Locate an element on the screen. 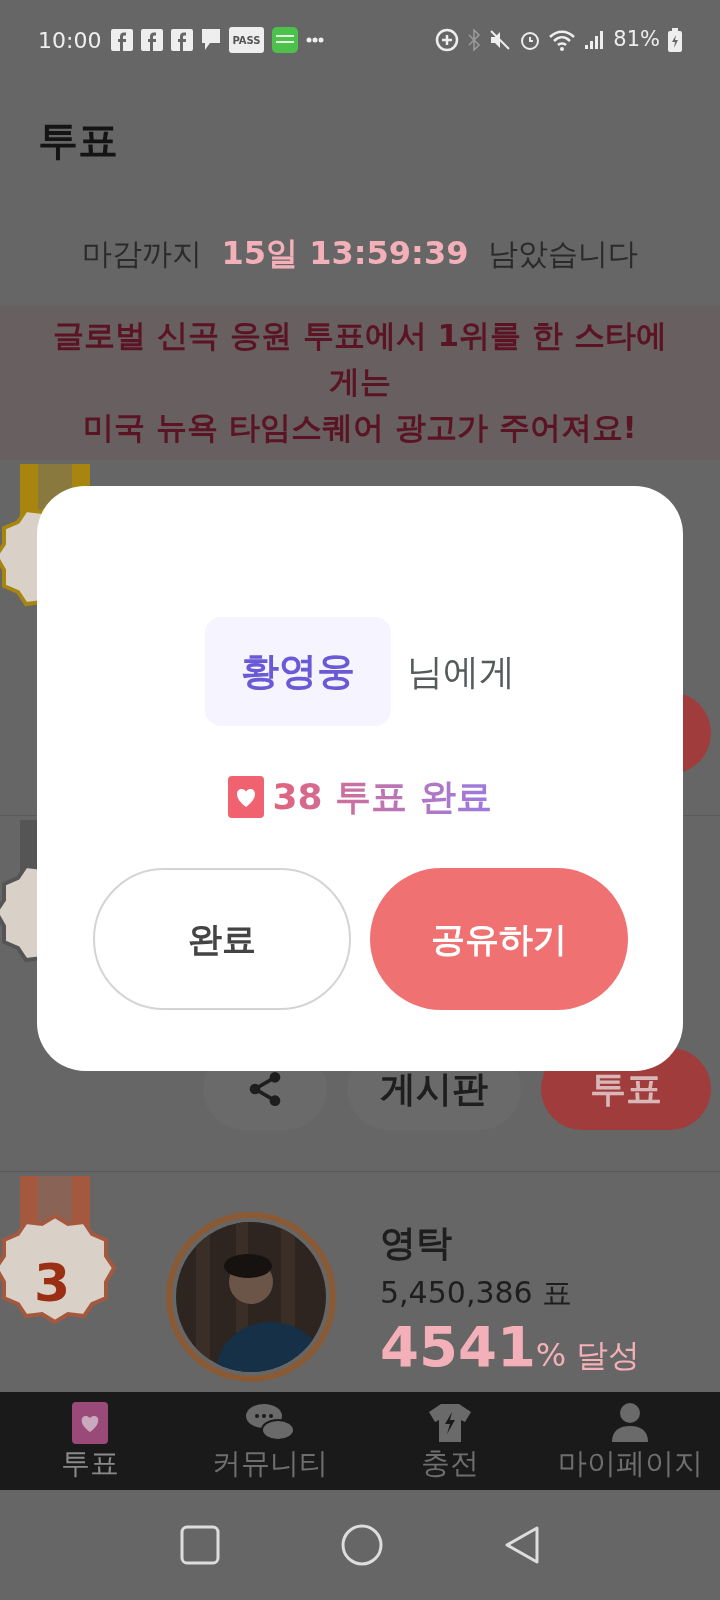 This screenshot has height=1600, width=720. recipient-name: 황영웅 is located at coordinates (298, 671).